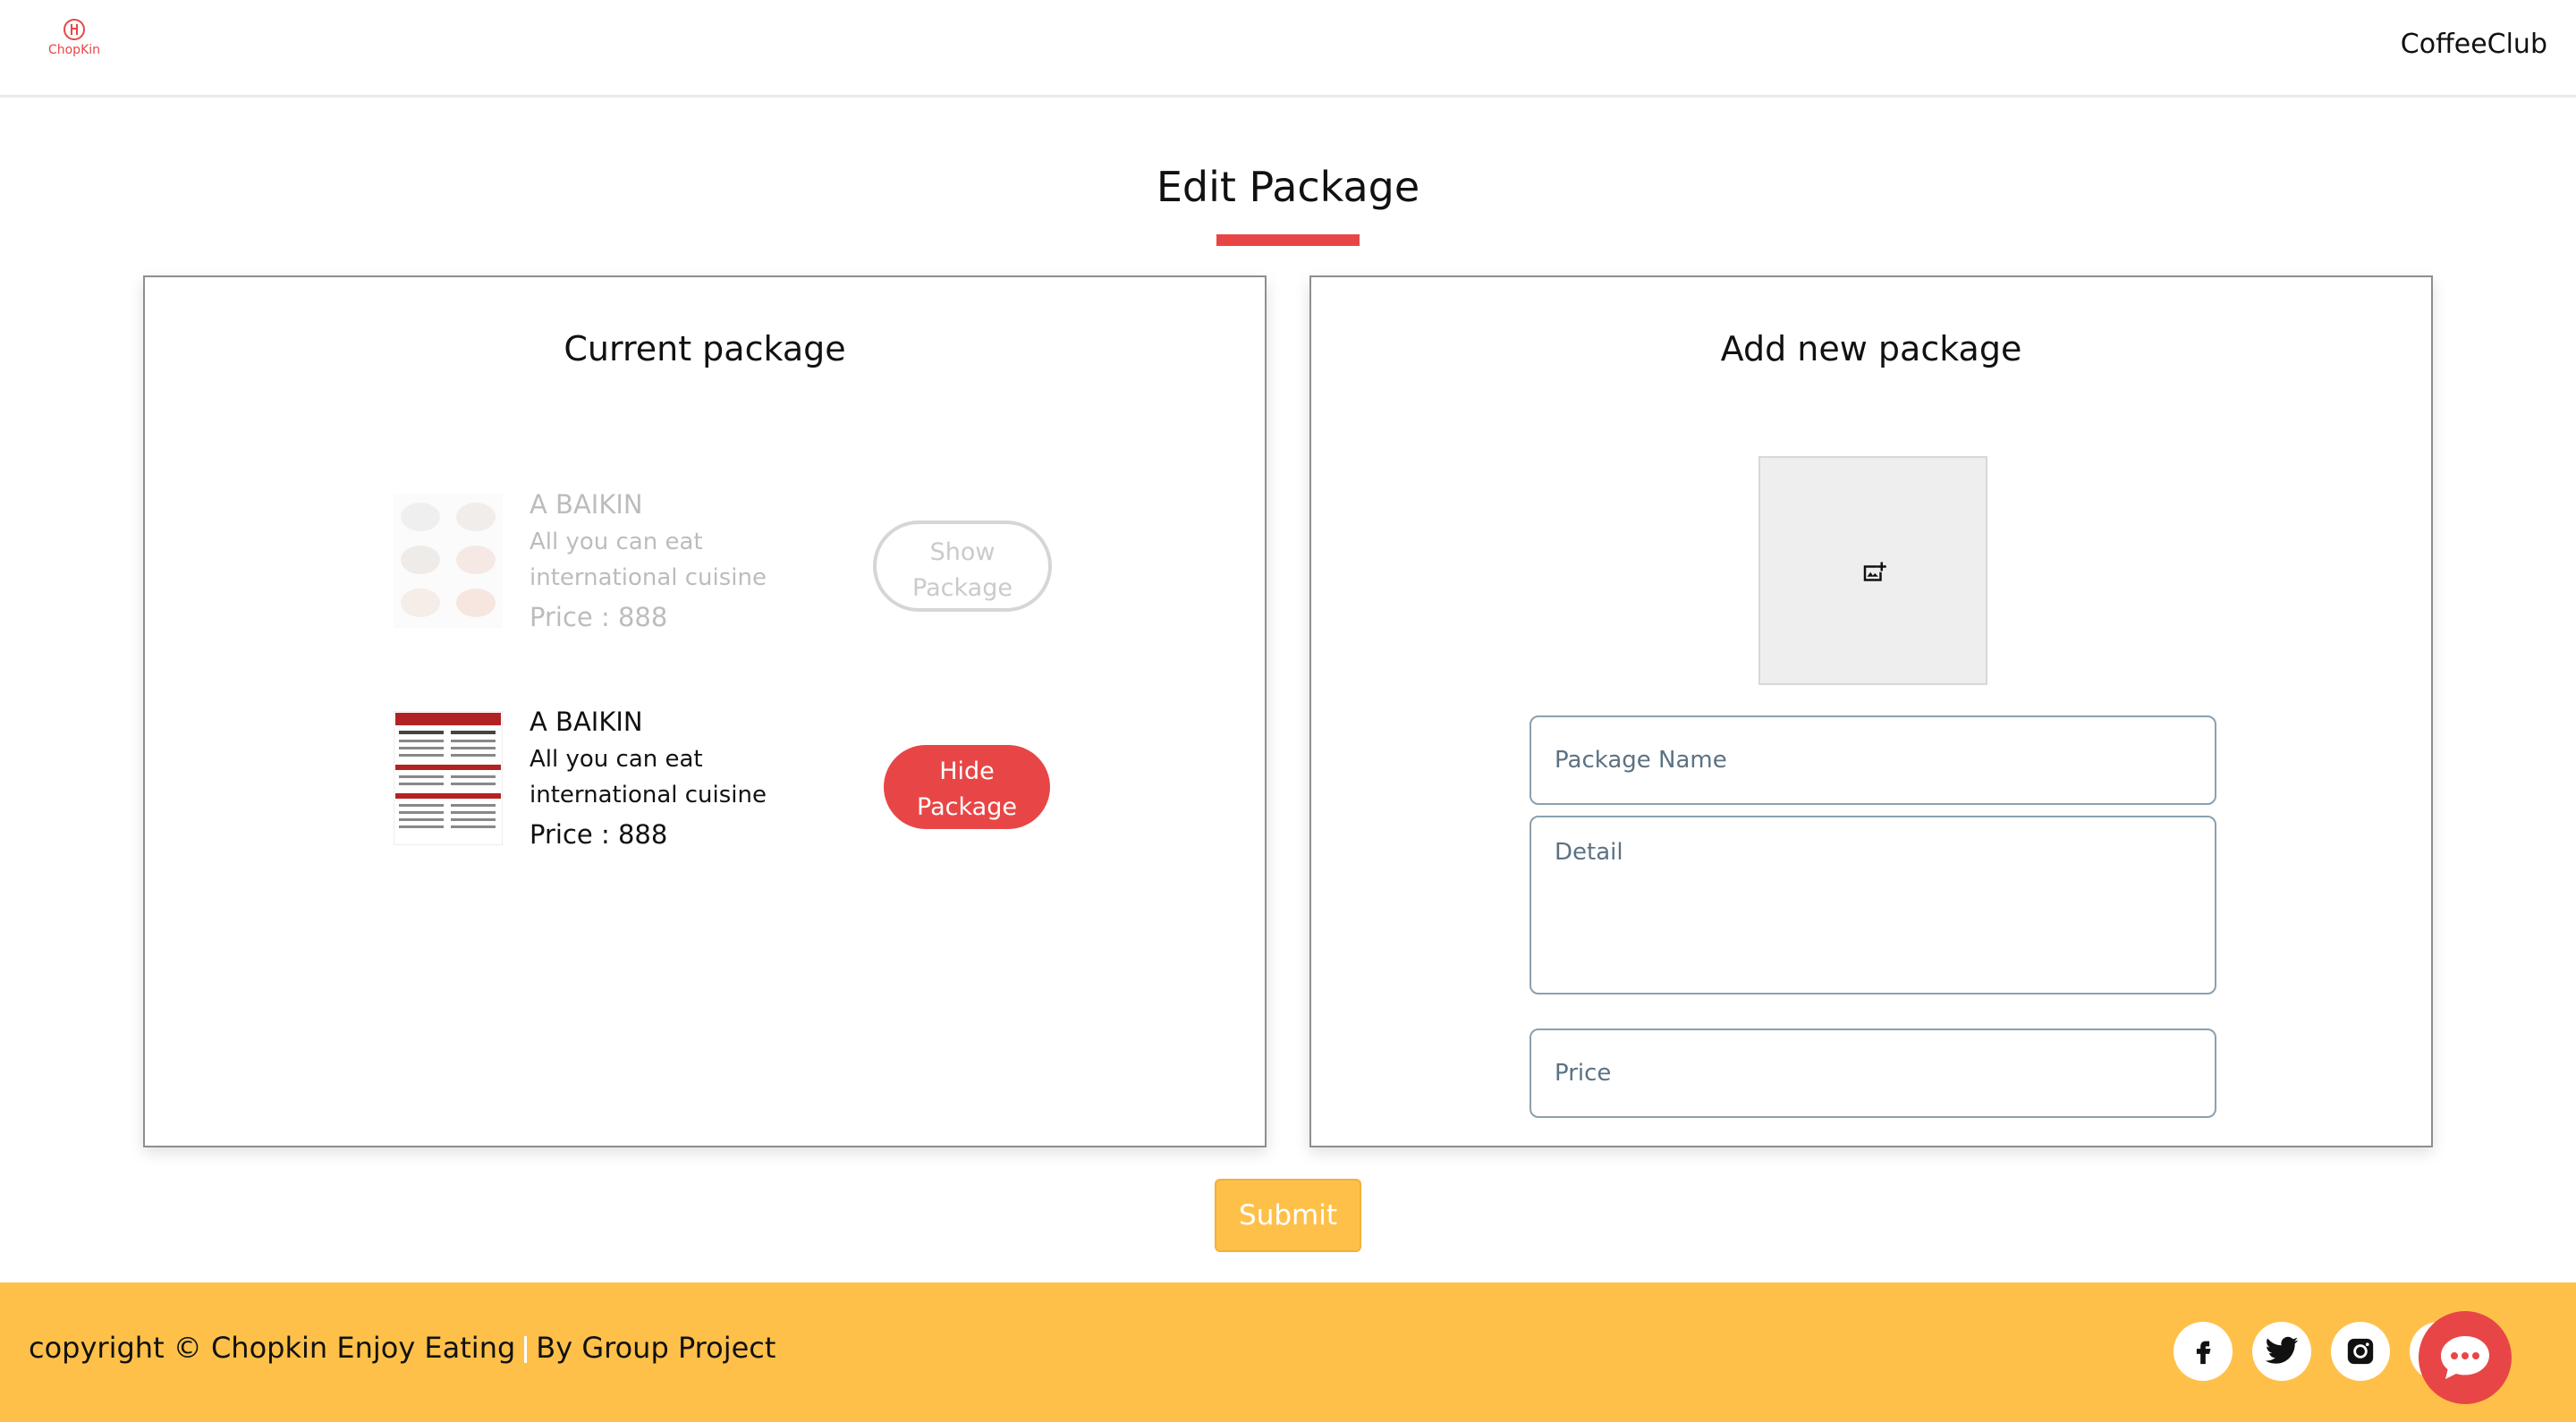 The height and width of the screenshot is (1422, 2576). I want to click on chopkin-logo: ChopKin, so click(74, 43).